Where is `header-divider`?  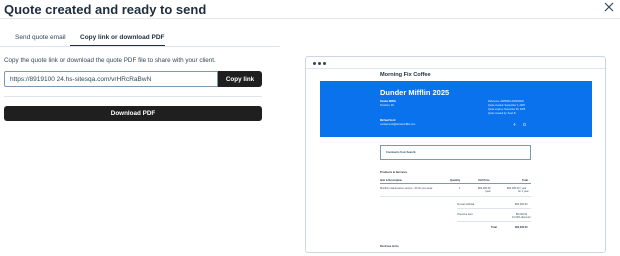 header-divider is located at coordinates (310, 18).